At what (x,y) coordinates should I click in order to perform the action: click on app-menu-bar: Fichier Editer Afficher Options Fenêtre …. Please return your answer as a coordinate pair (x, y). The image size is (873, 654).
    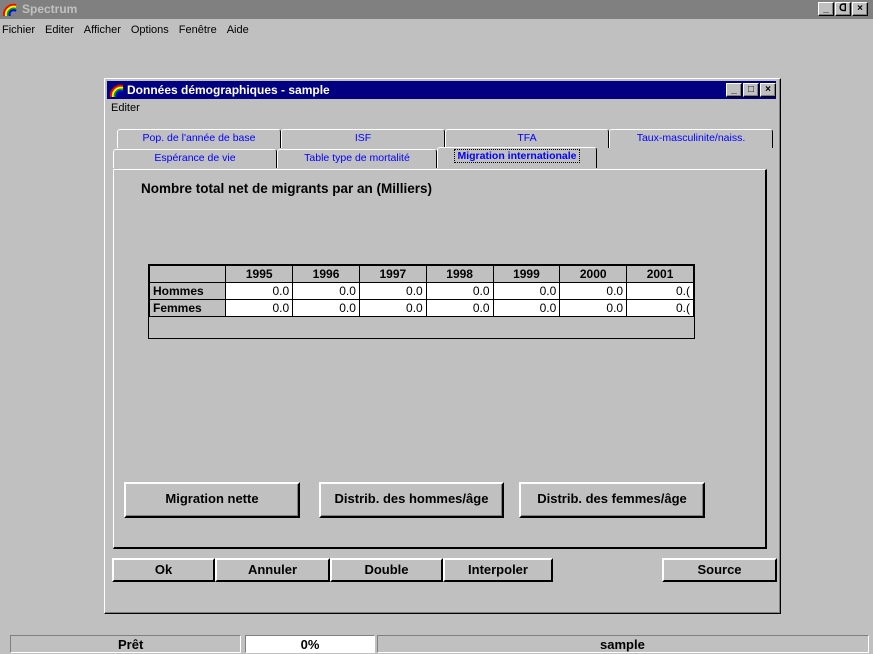
    Looking at the image, I should click on (436, 30).